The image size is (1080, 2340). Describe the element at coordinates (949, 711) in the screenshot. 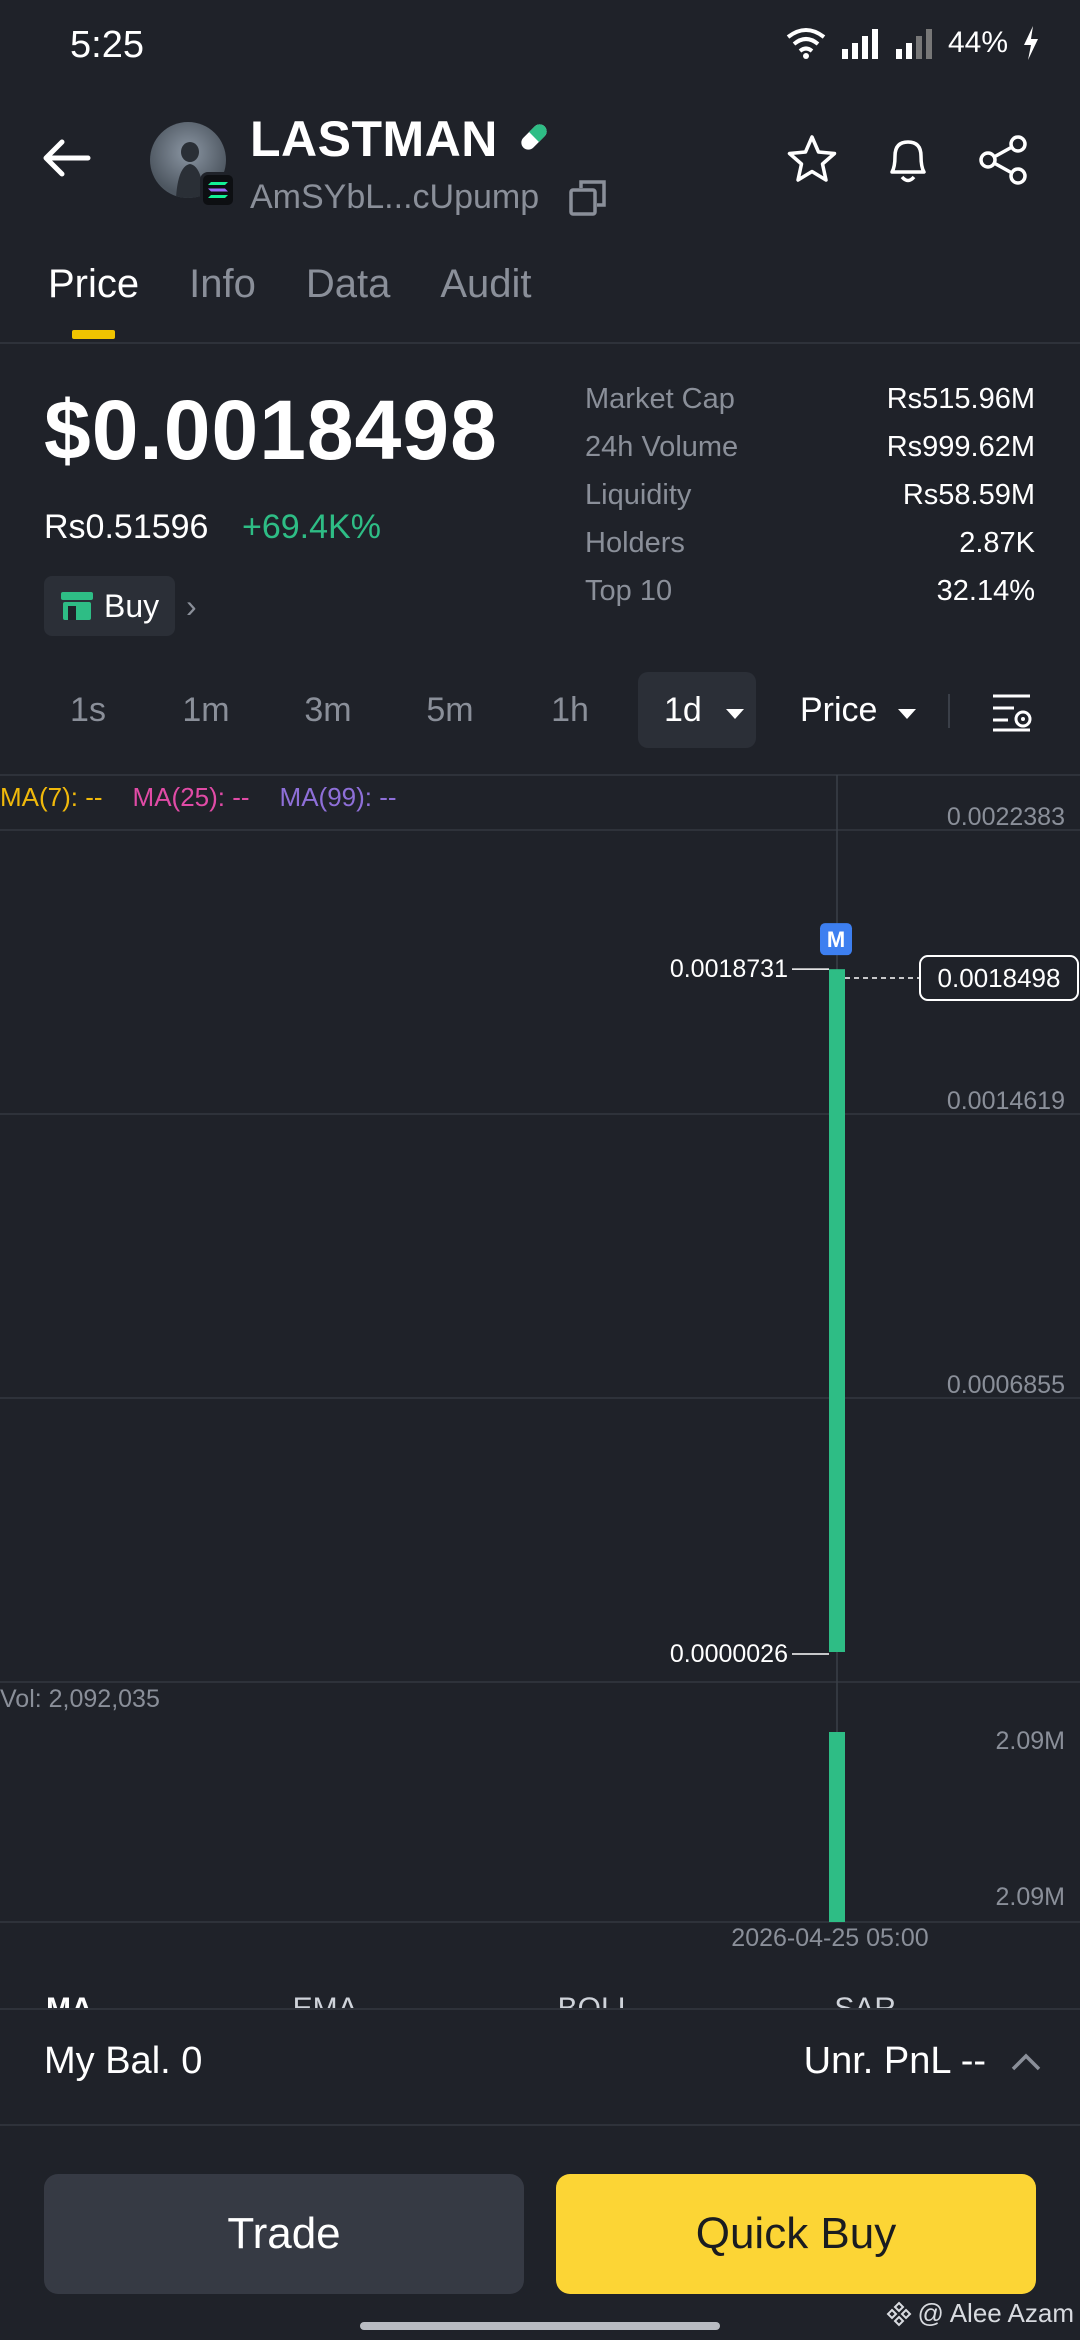

I see `toolbar-separator` at that location.